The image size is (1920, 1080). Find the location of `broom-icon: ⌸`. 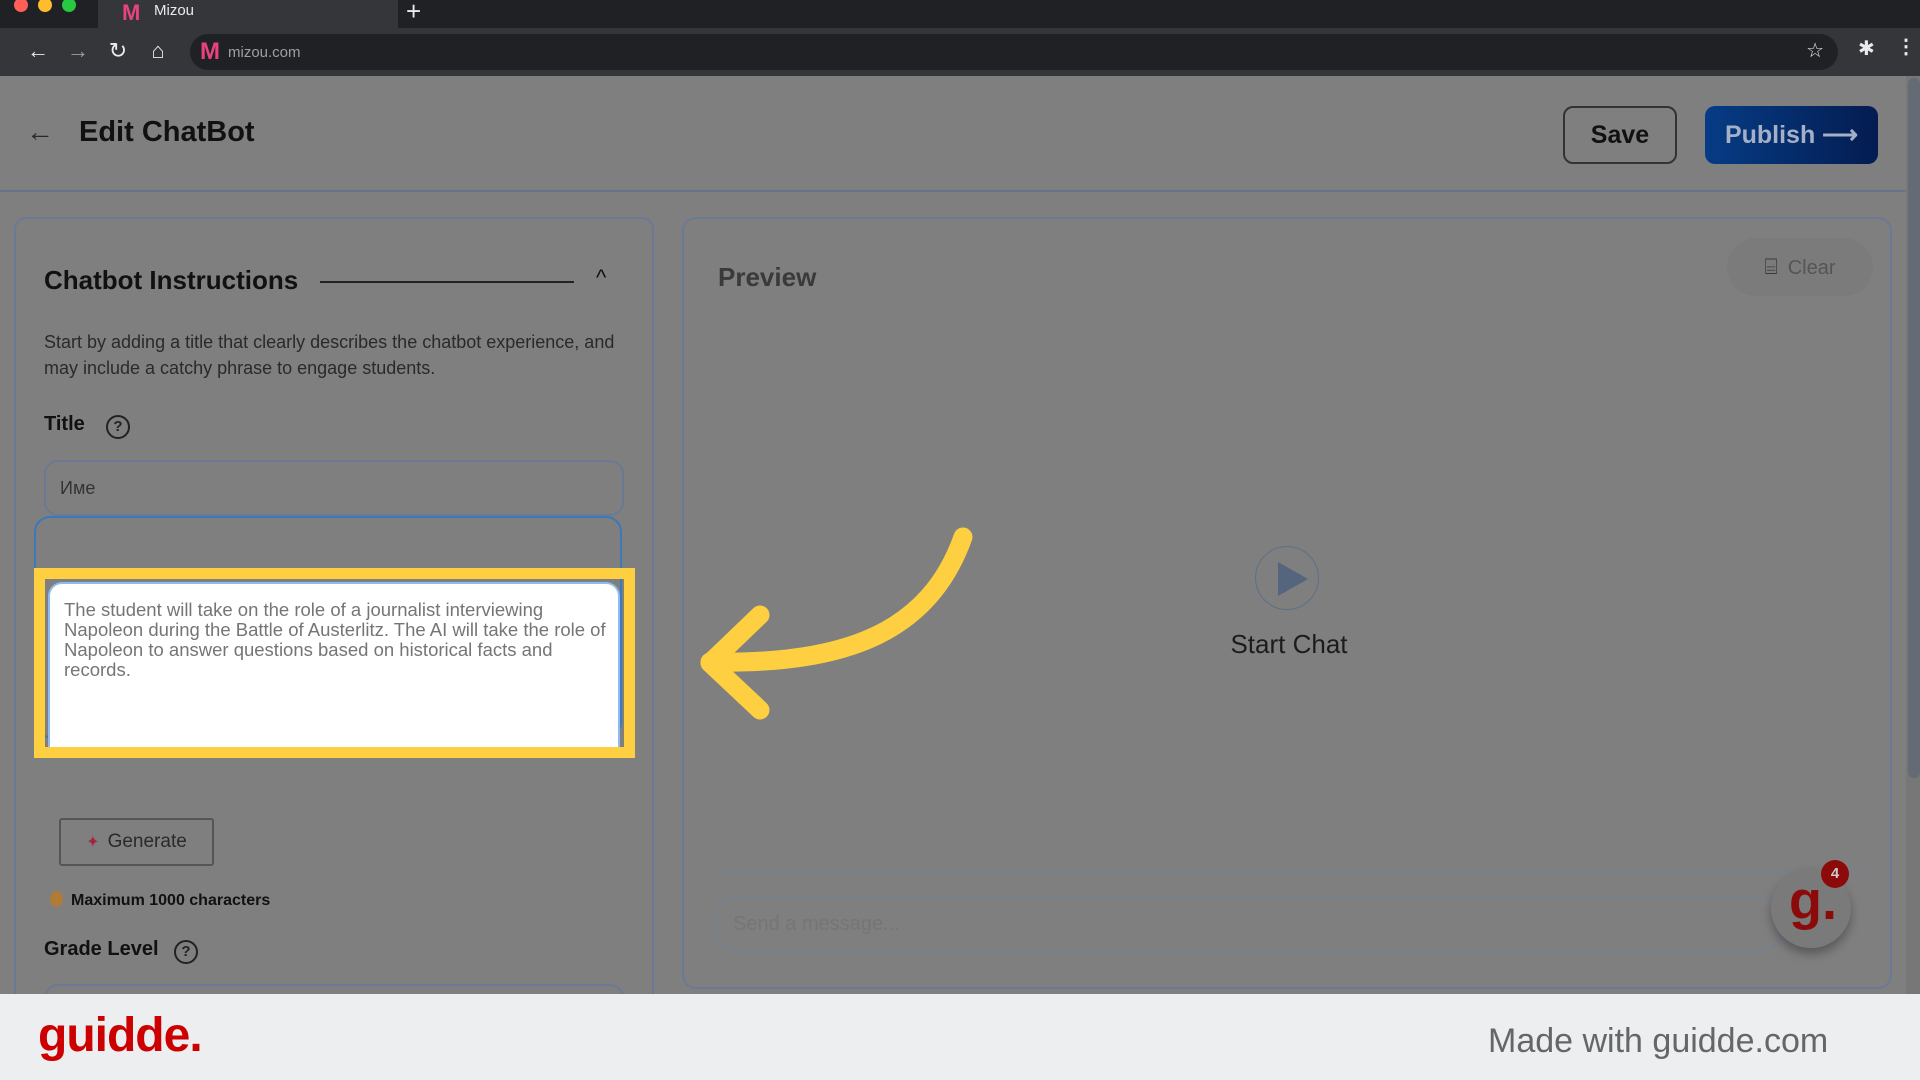

broom-icon: ⌸ is located at coordinates (1771, 266).